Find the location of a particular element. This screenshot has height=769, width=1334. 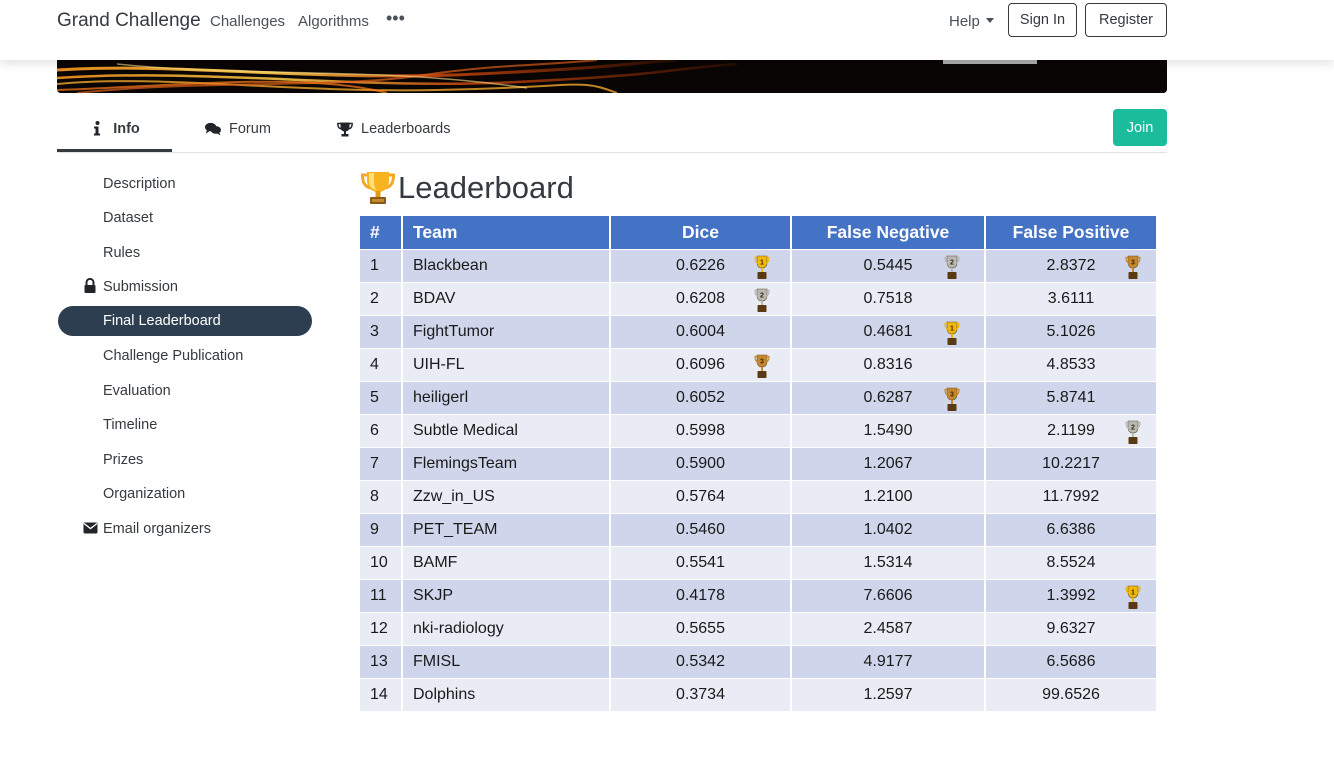

false-negative-cell: 1.2100 is located at coordinates (888, 496).